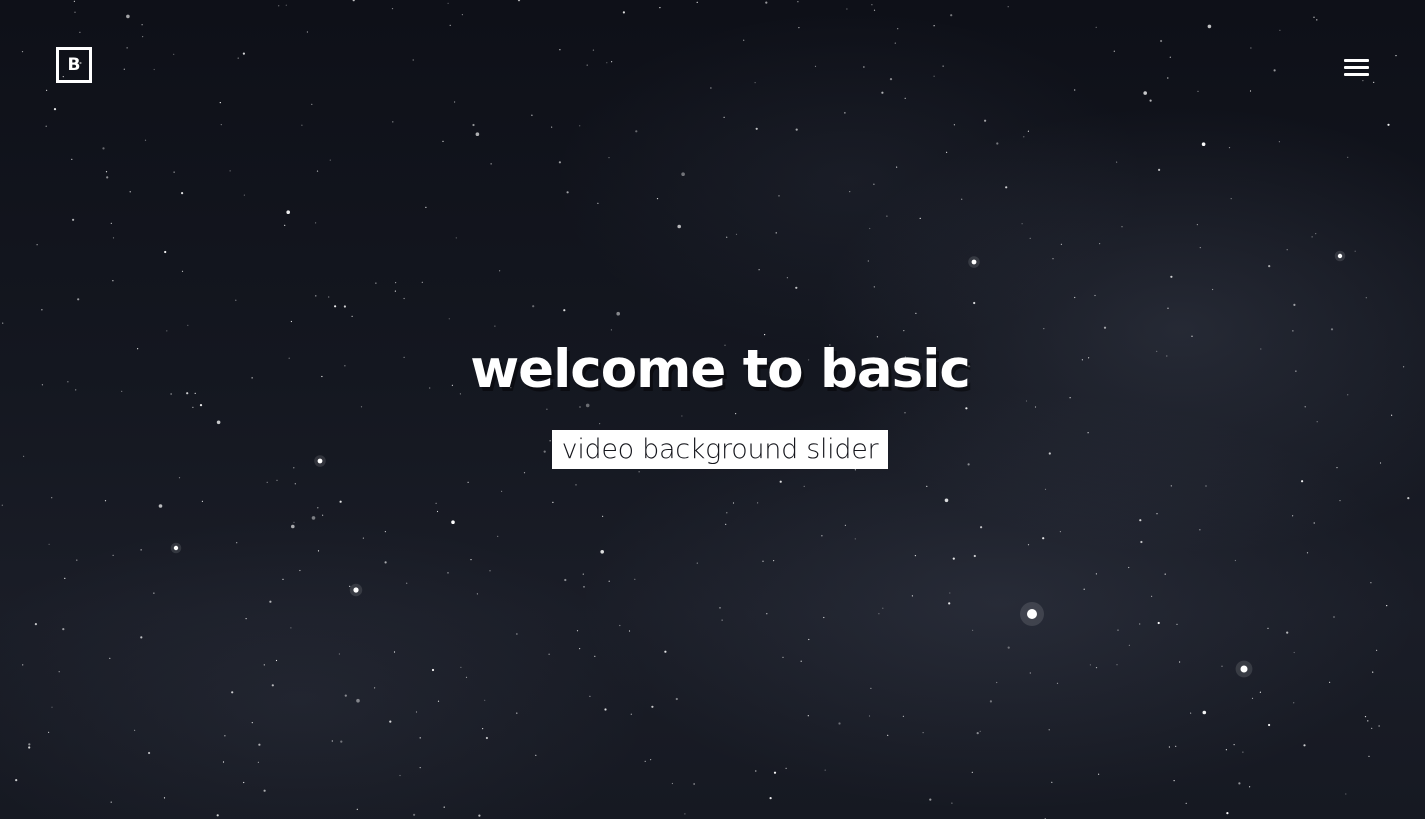  What do you see at coordinates (1340, 256) in the screenshot?
I see `bright-star` at bounding box center [1340, 256].